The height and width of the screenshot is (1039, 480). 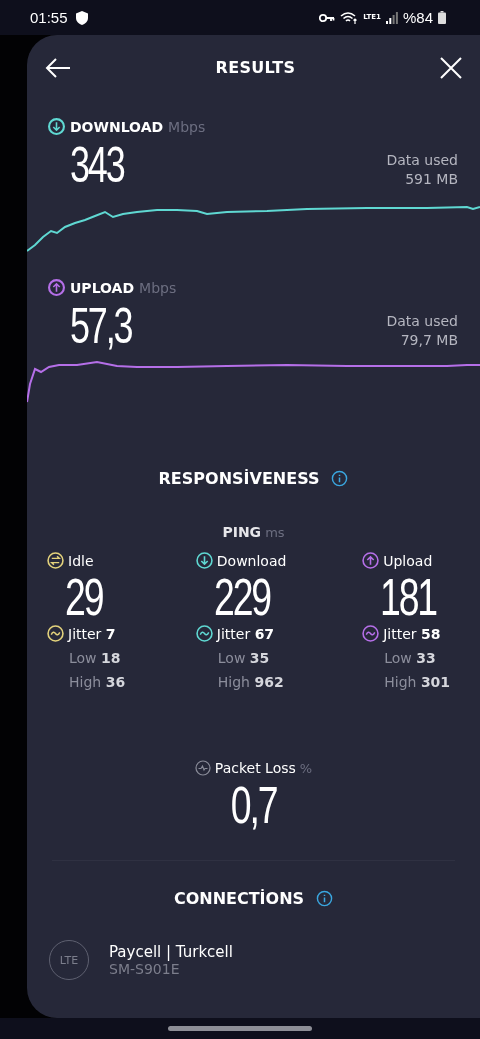 I want to click on wifi-icon, so click(x=349, y=17).